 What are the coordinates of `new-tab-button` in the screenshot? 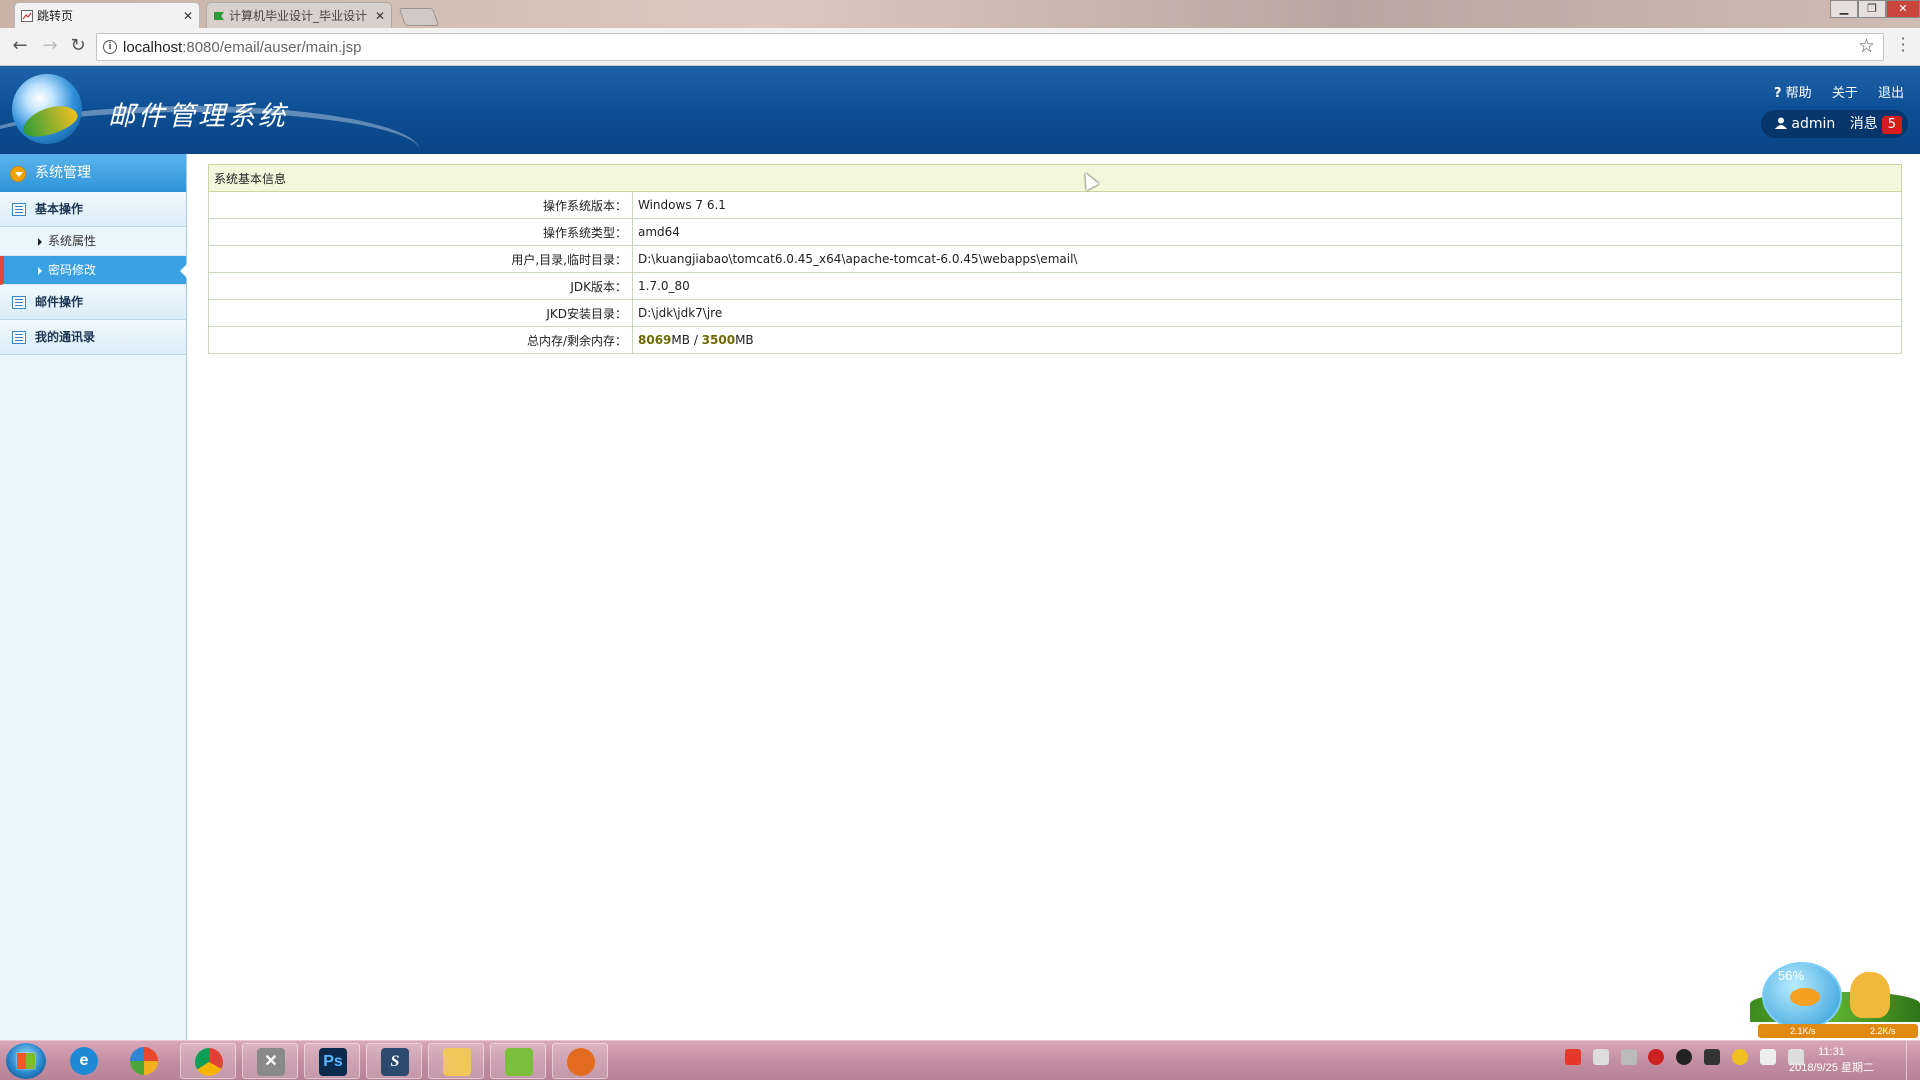 It's located at (419, 17).